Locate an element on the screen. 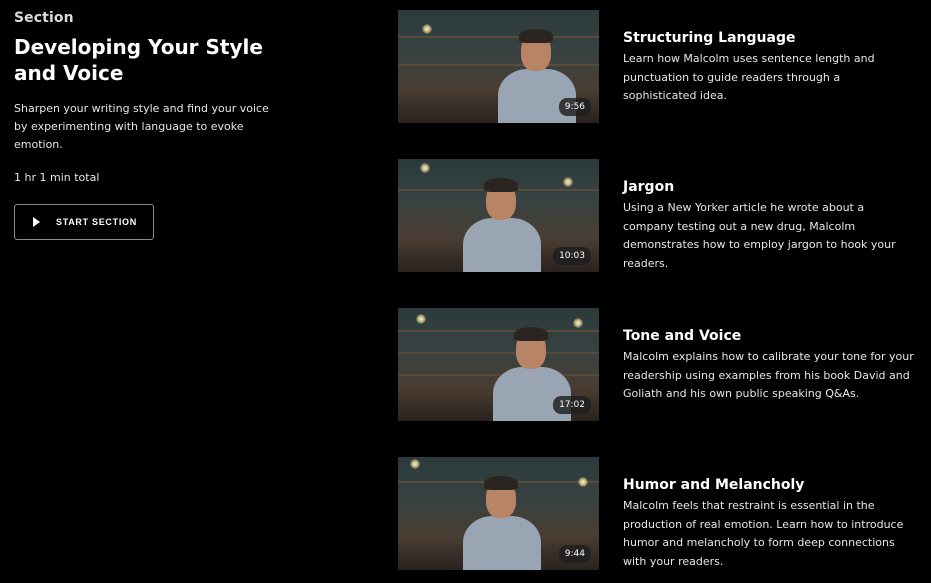 The width and height of the screenshot is (931, 583). lesson-title: Tone and Voice is located at coordinates (682, 336).